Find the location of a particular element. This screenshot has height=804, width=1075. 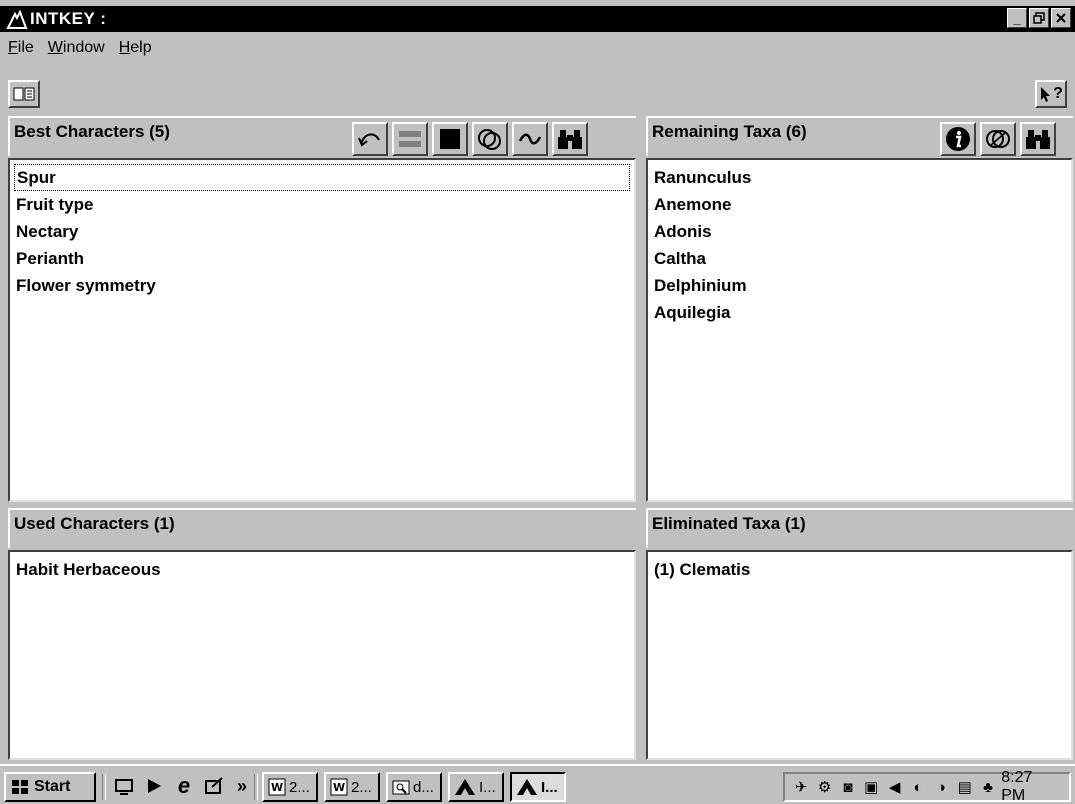

separate-button is located at coordinates (410, 139).